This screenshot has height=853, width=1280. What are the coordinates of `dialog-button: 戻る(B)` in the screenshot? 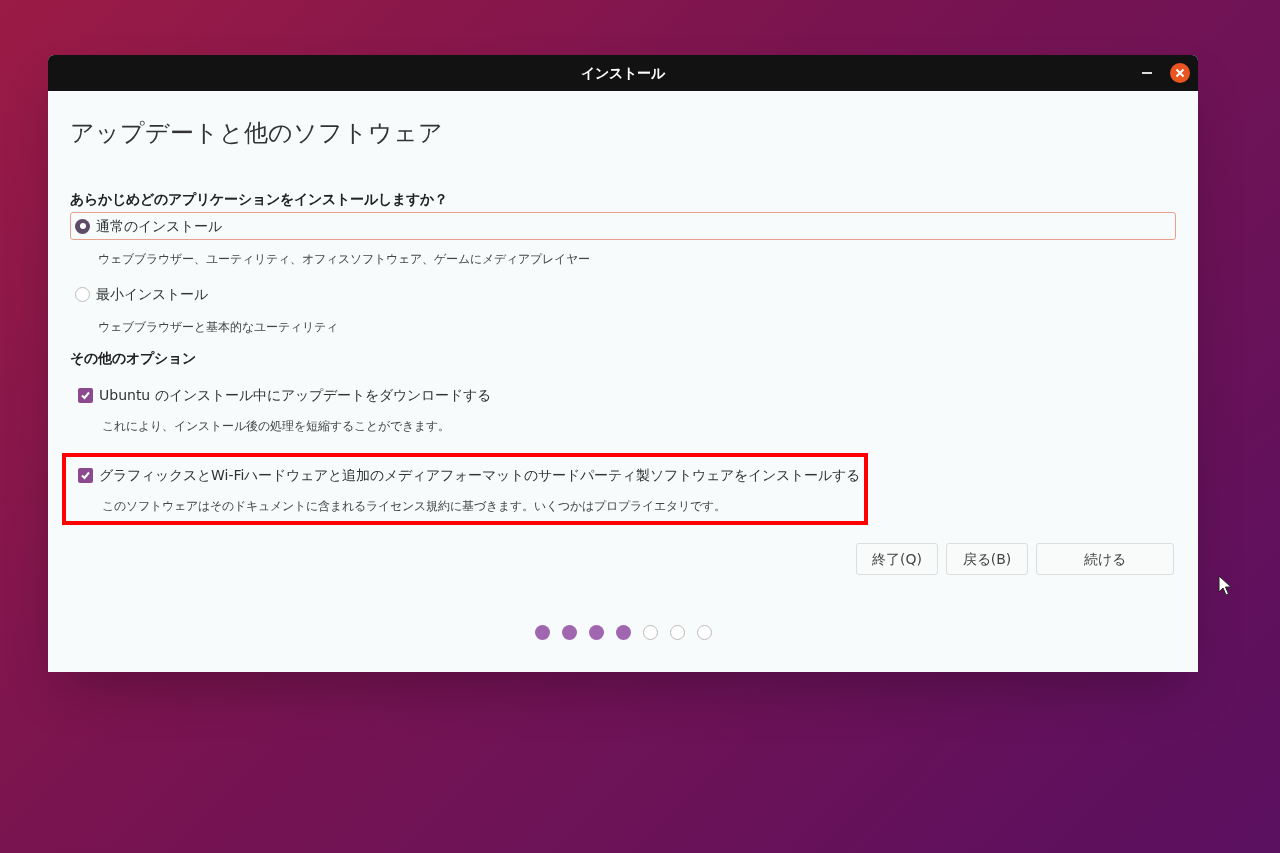 It's located at (987, 559).